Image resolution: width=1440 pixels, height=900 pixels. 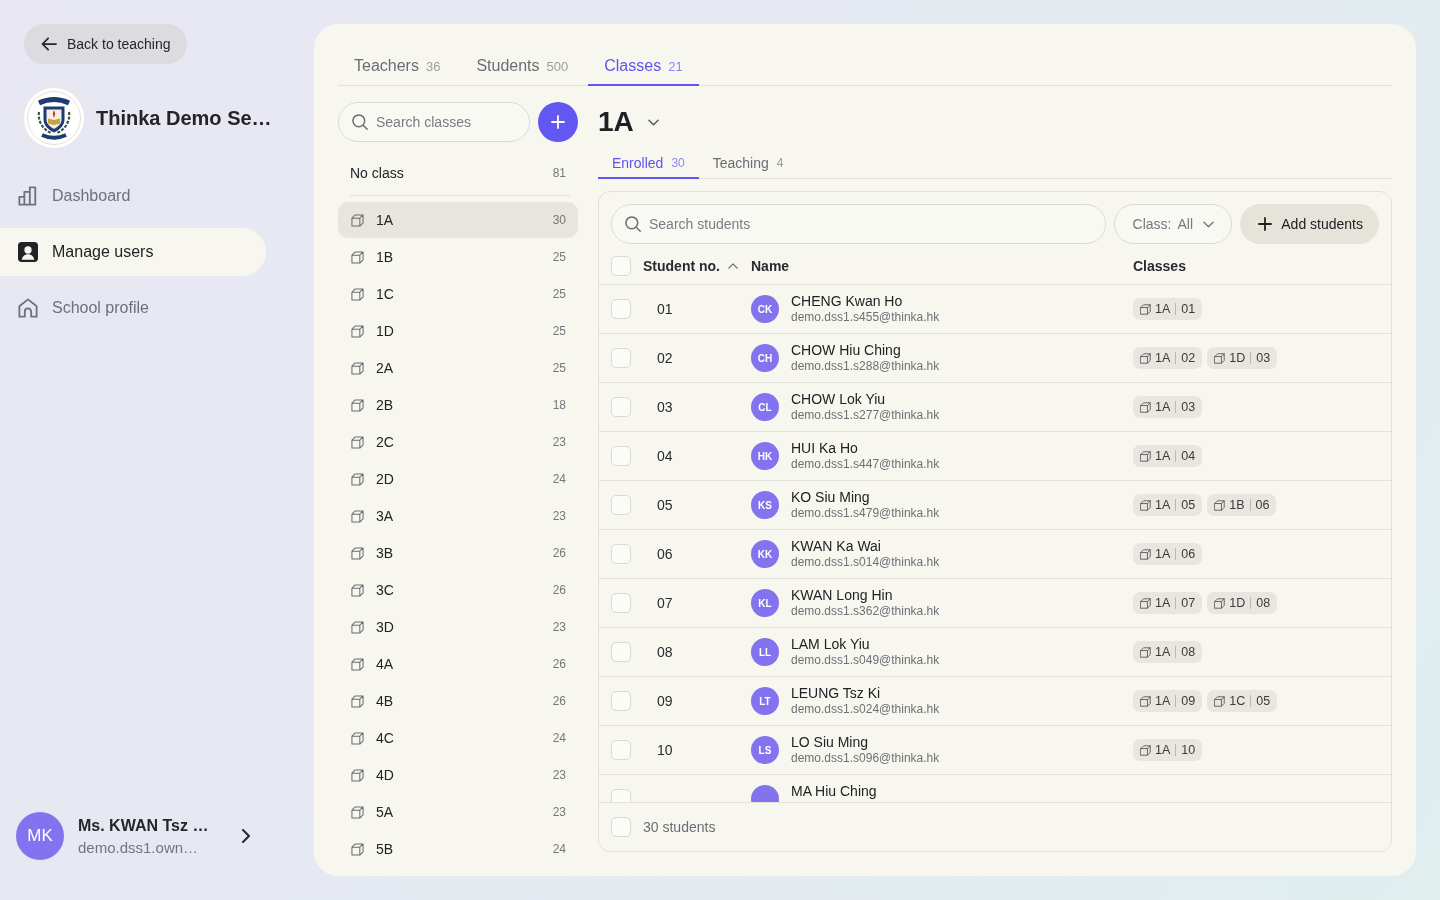 What do you see at coordinates (458, 331) in the screenshot?
I see `class-list-item: 1D 25` at bounding box center [458, 331].